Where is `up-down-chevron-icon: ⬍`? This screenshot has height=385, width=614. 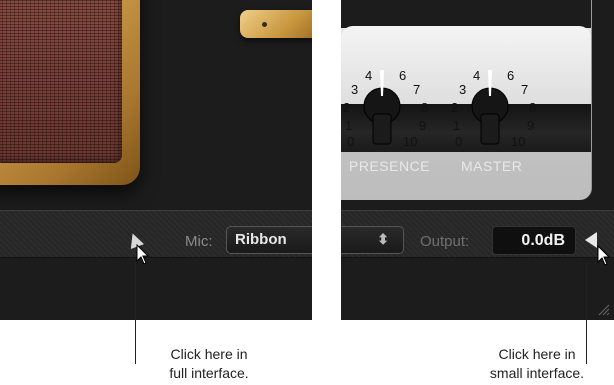 up-down-chevron-icon: ⬍ is located at coordinates (383, 239).